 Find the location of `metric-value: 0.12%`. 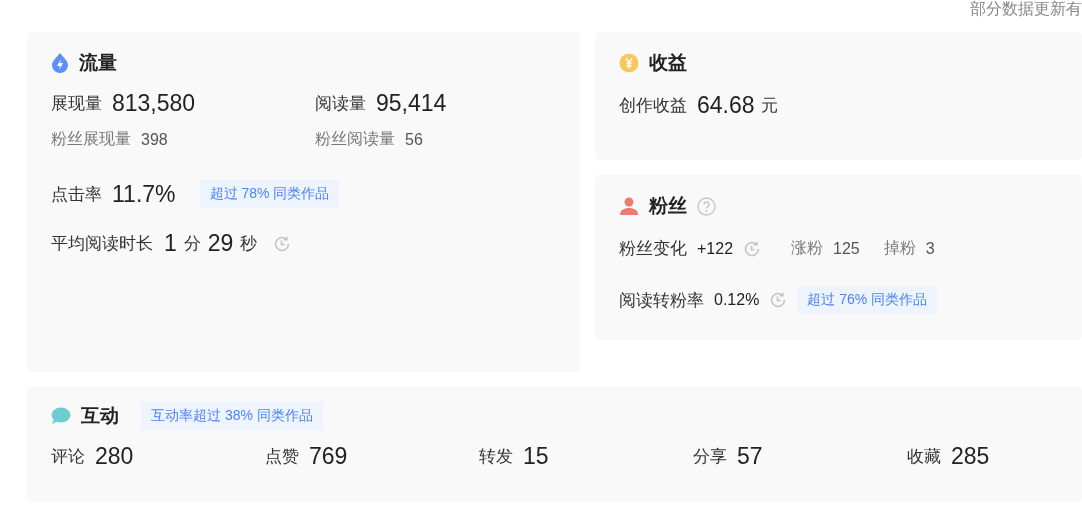

metric-value: 0.12% is located at coordinates (737, 300).